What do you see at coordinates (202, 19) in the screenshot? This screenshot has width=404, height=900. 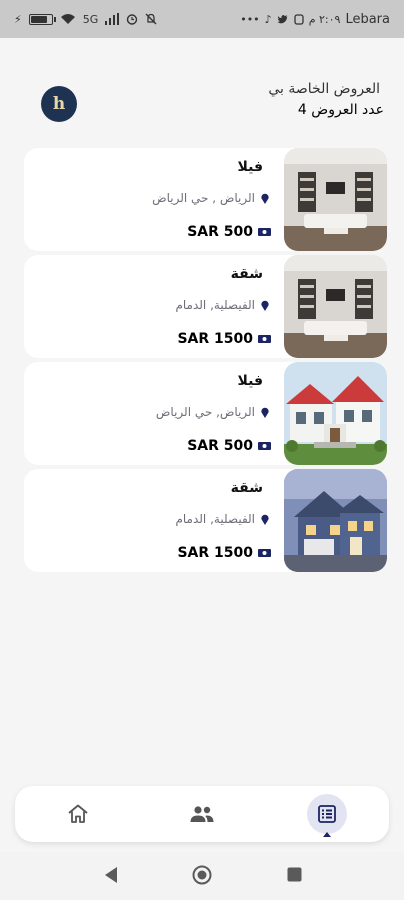 I see `status-bar: ⚡ 5G ••• ♪ ٢:٠٩ م Lebara` at bounding box center [202, 19].